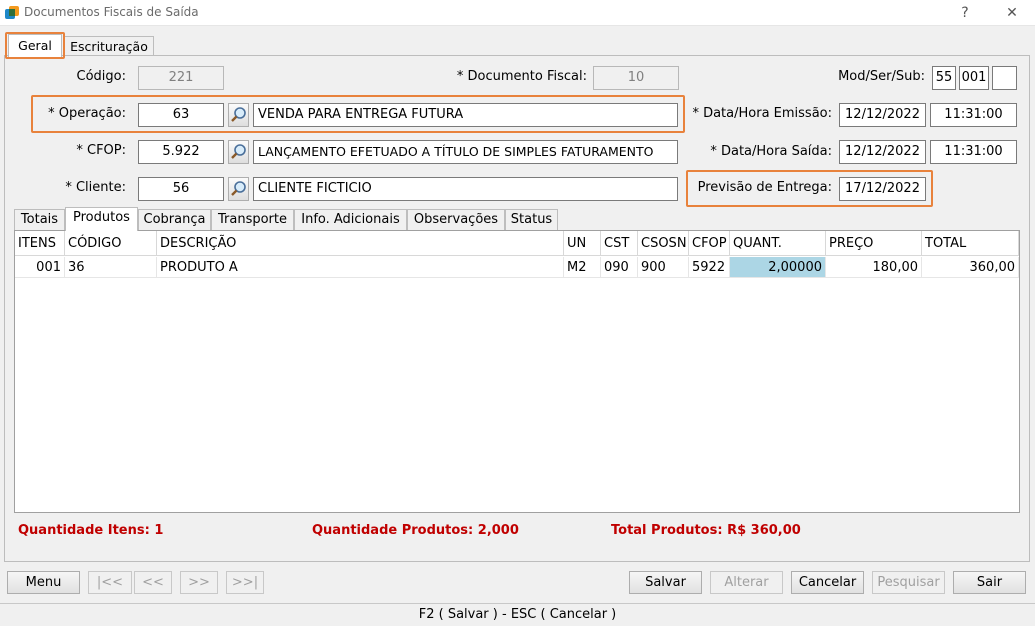 Image resolution: width=1035 pixels, height=626 pixels. Describe the element at coordinates (582, 267) in the screenshot. I see `table-row-cell-un: M2` at that location.